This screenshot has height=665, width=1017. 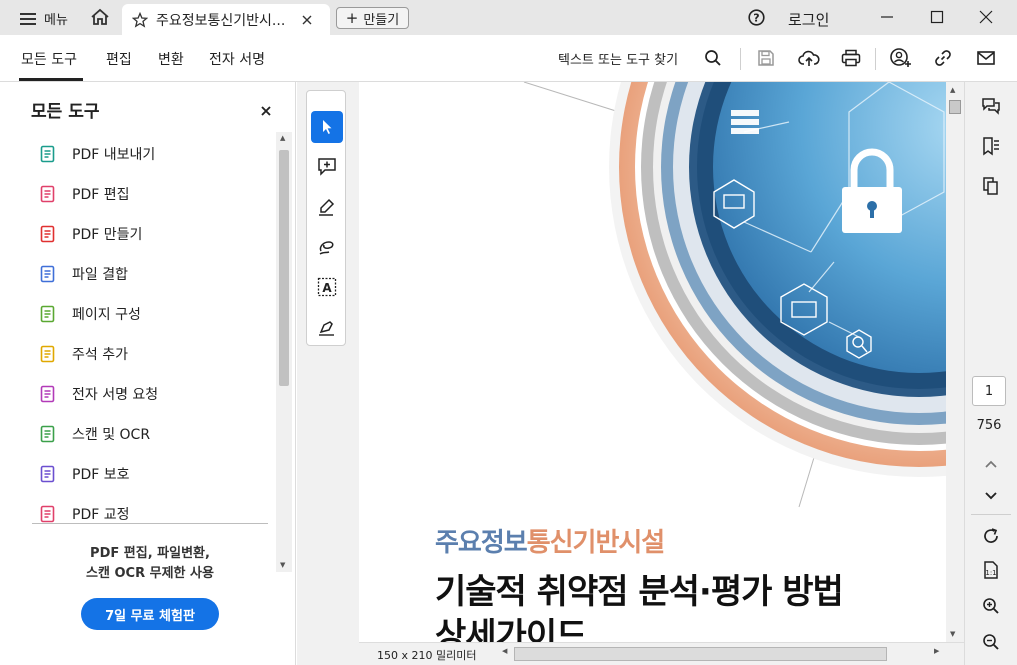 What do you see at coordinates (101, 475) in the screenshot?
I see `tool-item-label: PDF 보호` at bounding box center [101, 475].